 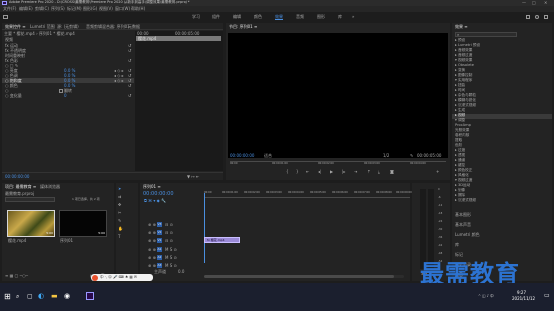 I want to click on tab-lumetri-scopes: Lumetri 范围, so click(x=42, y=27).